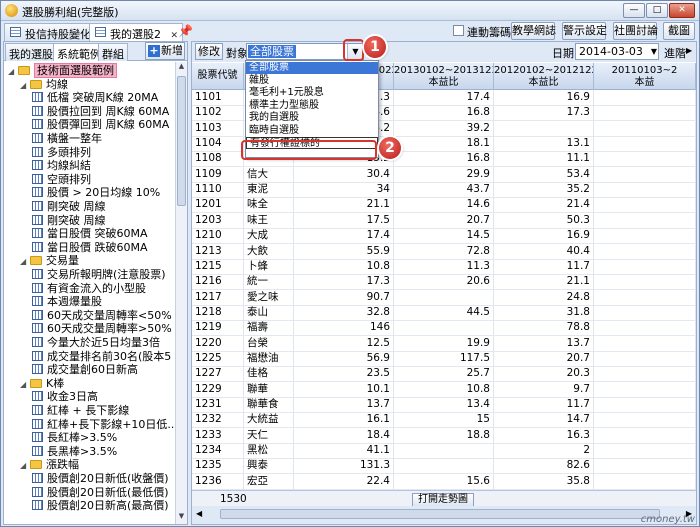 The image size is (700, 527). Describe the element at coordinates (50, 32) in the screenshot. I see `tab-institutional-holdings: 投信持股變化` at that location.